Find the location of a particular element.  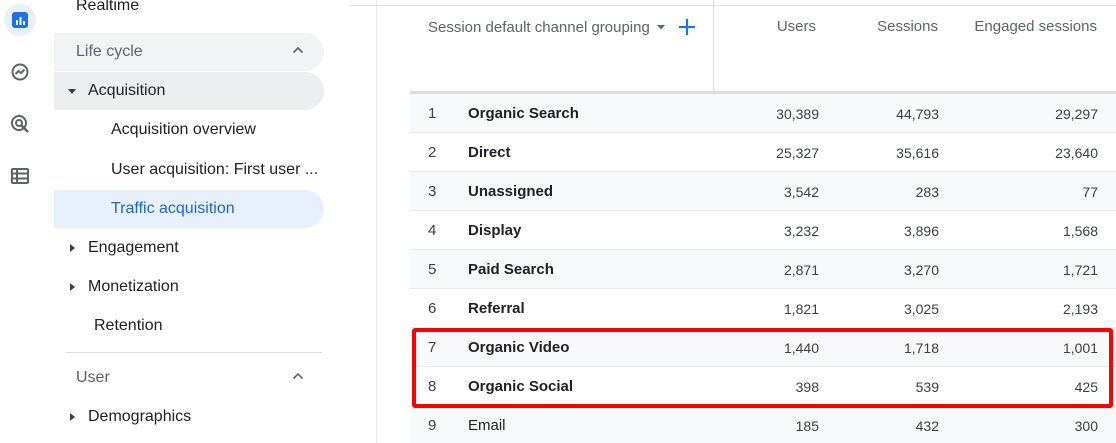

engaged-sessions-value: 1,721 is located at coordinates (1080, 269).